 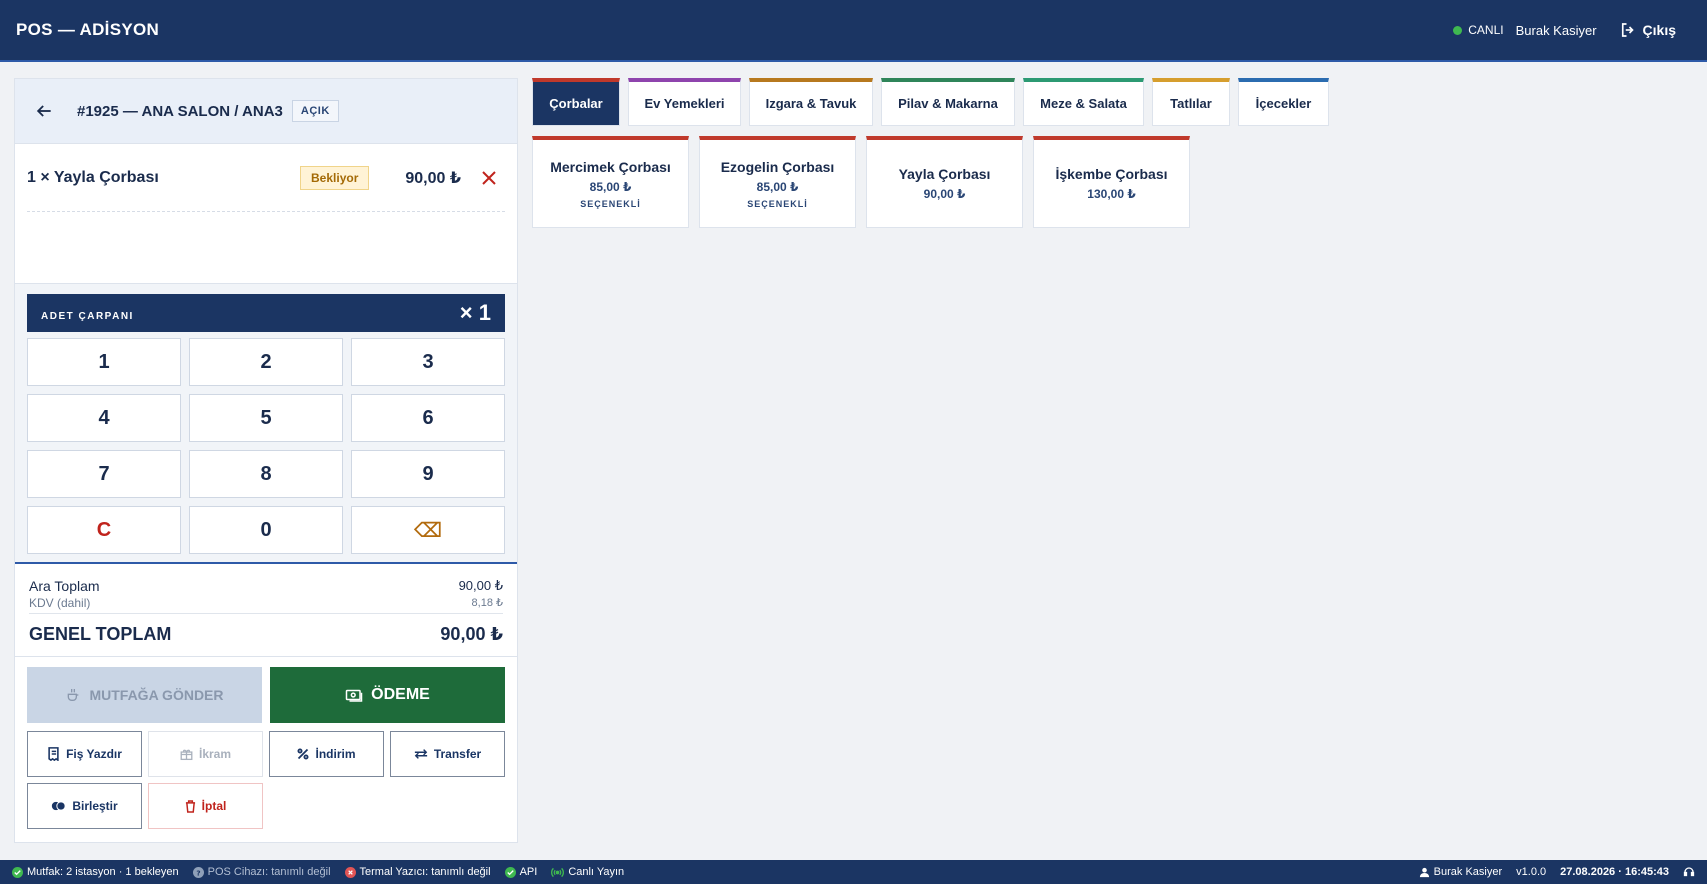 What do you see at coordinates (53, 754) in the screenshot?
I see `receipt-icon` at bounding box center [53, 754].